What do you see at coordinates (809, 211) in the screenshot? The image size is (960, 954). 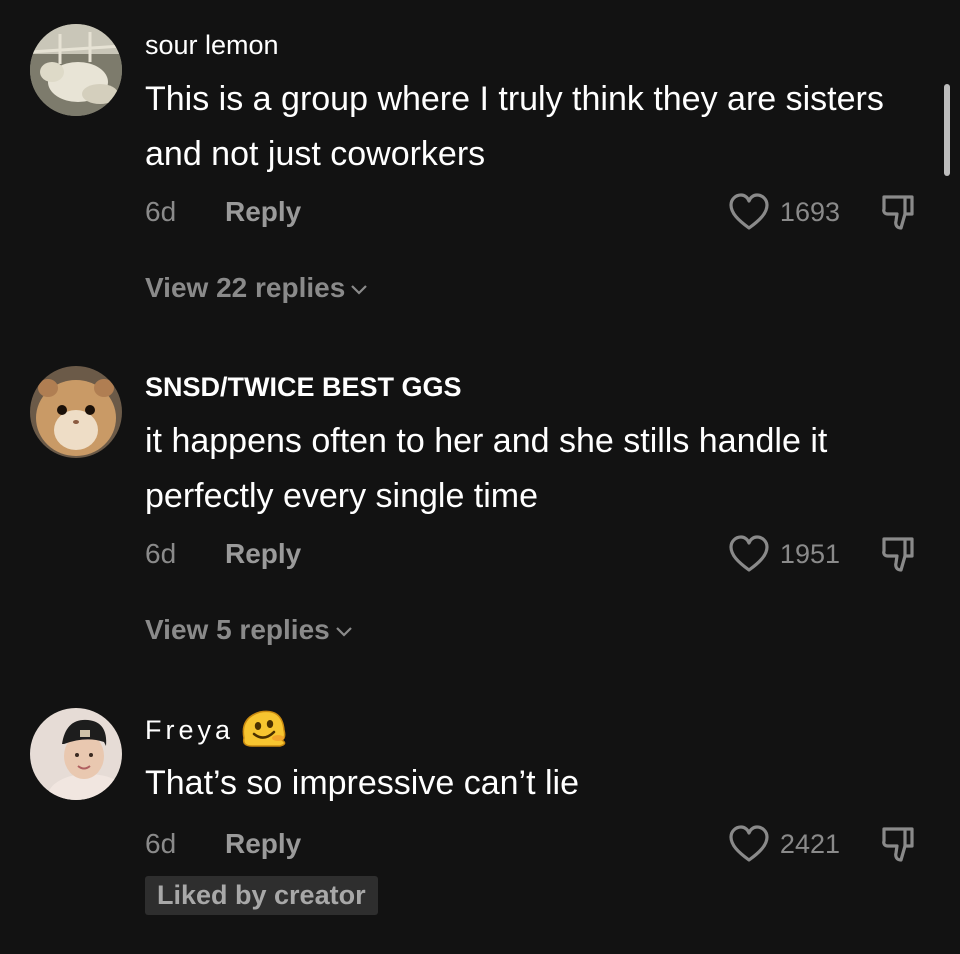 I see `like-count: 1693` at bounding box center [809, 211].